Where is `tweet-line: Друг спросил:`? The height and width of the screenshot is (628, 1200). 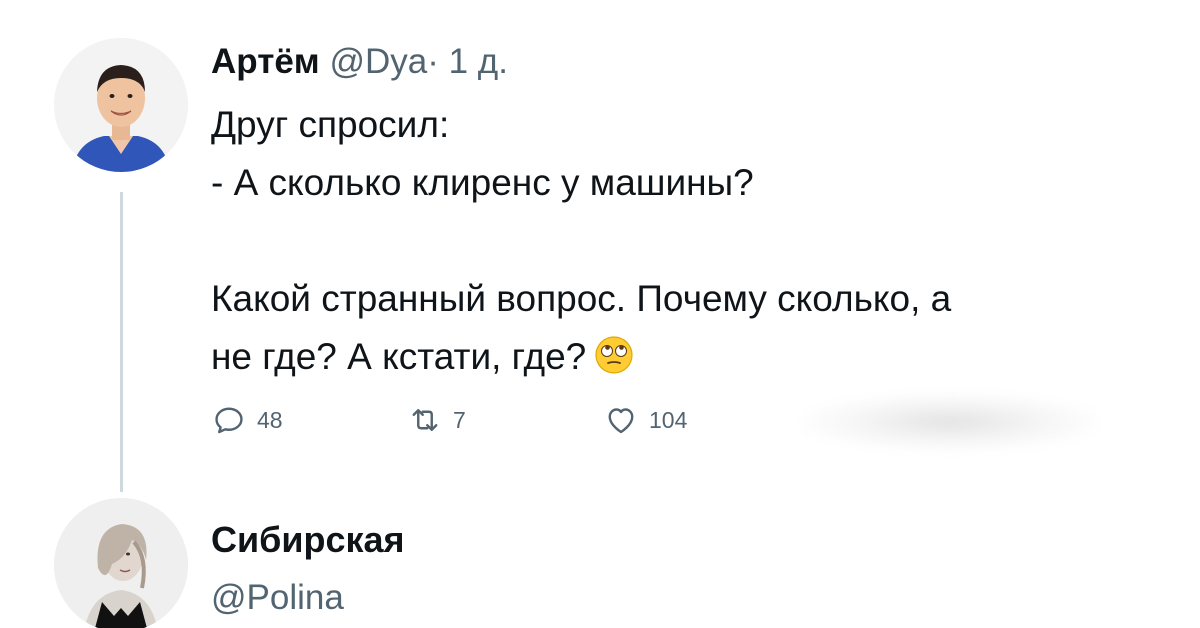
tweet-line: Друг спросил: is located at coordinates (330, 124).